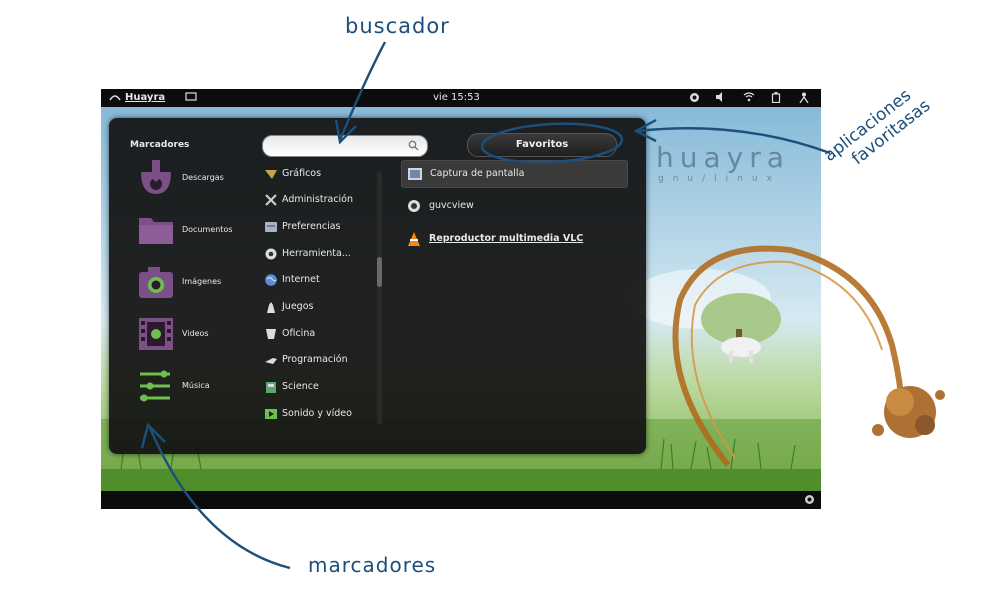  What do you see at coordinates (776, 99) in the screenshot?
I see `battery-icon` at bounding box center [776, 99].